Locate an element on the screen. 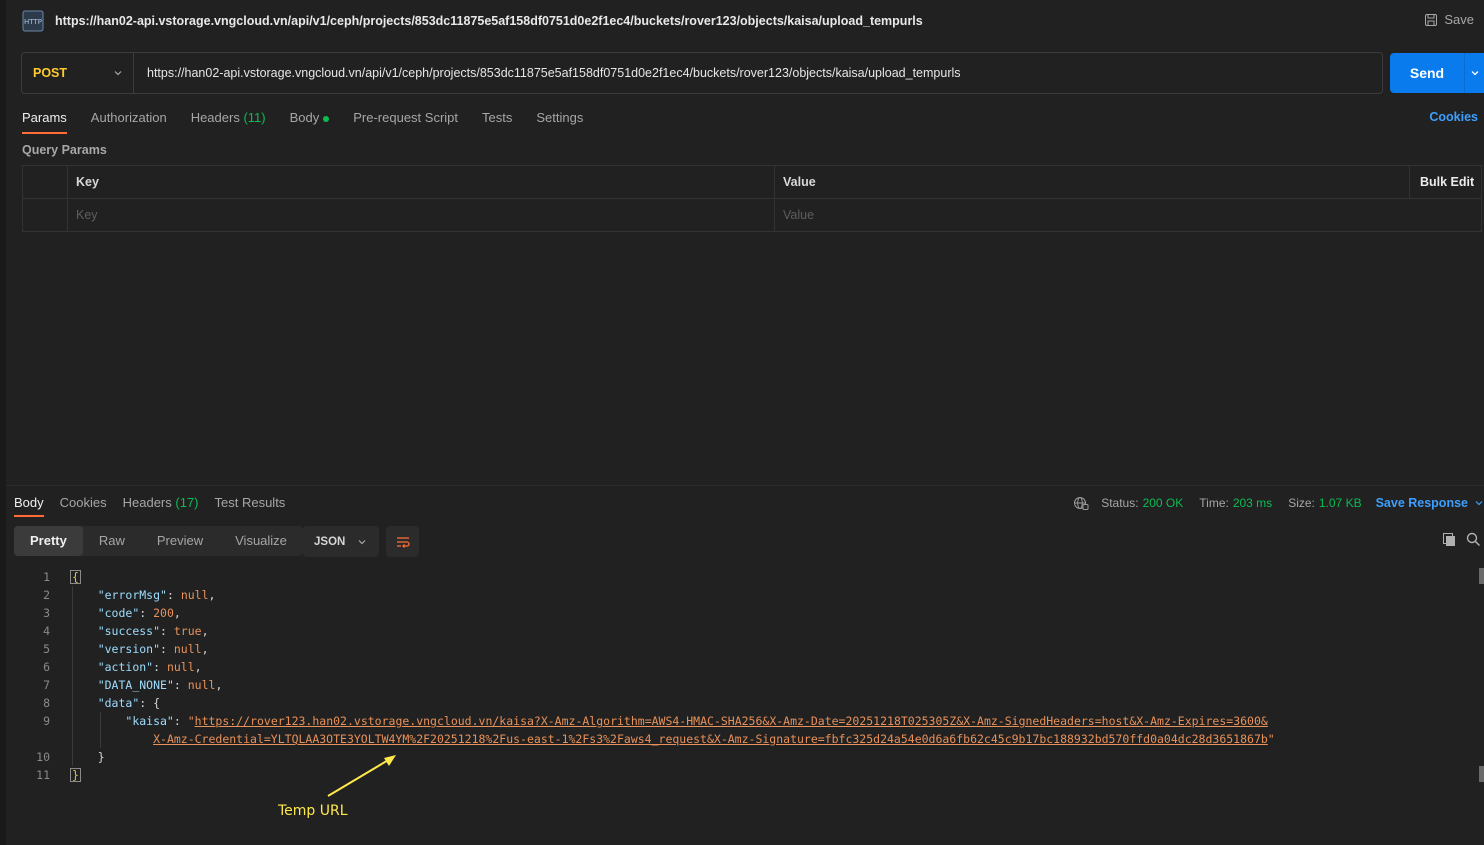 The width and height of the screenshot is (1484, 845). tab-body: Body is located at coordinates (310, 122).